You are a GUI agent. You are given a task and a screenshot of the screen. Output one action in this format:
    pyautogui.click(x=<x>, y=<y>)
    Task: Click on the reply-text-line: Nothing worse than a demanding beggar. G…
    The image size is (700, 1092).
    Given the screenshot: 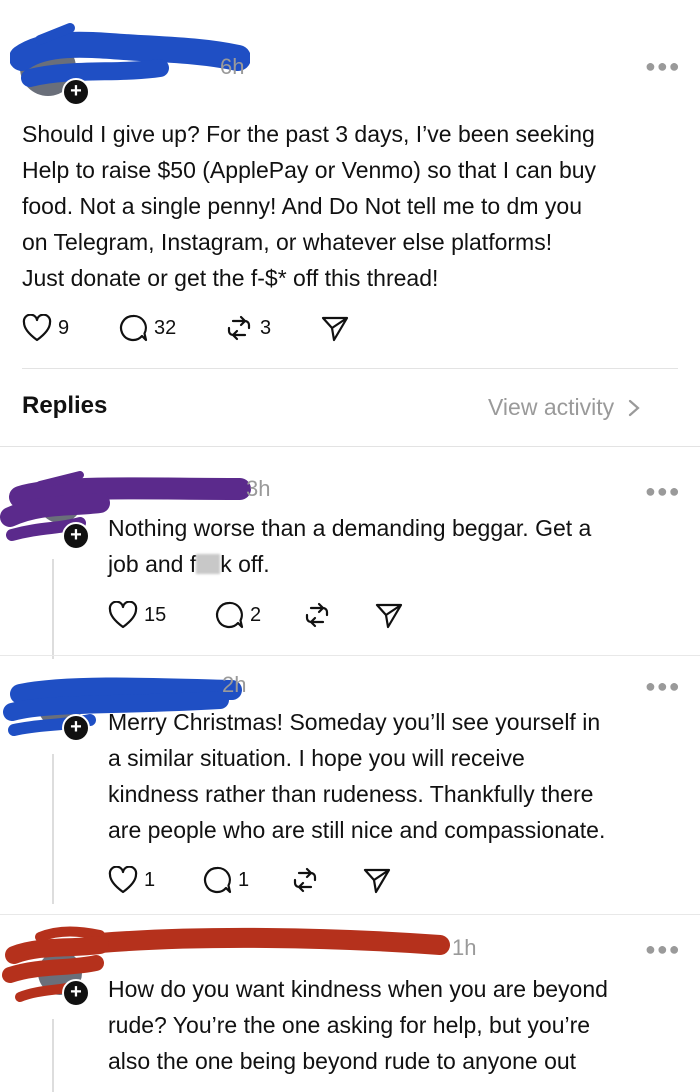 What is the action you would take?
    pyautogui.click(x=350, y=528)
    